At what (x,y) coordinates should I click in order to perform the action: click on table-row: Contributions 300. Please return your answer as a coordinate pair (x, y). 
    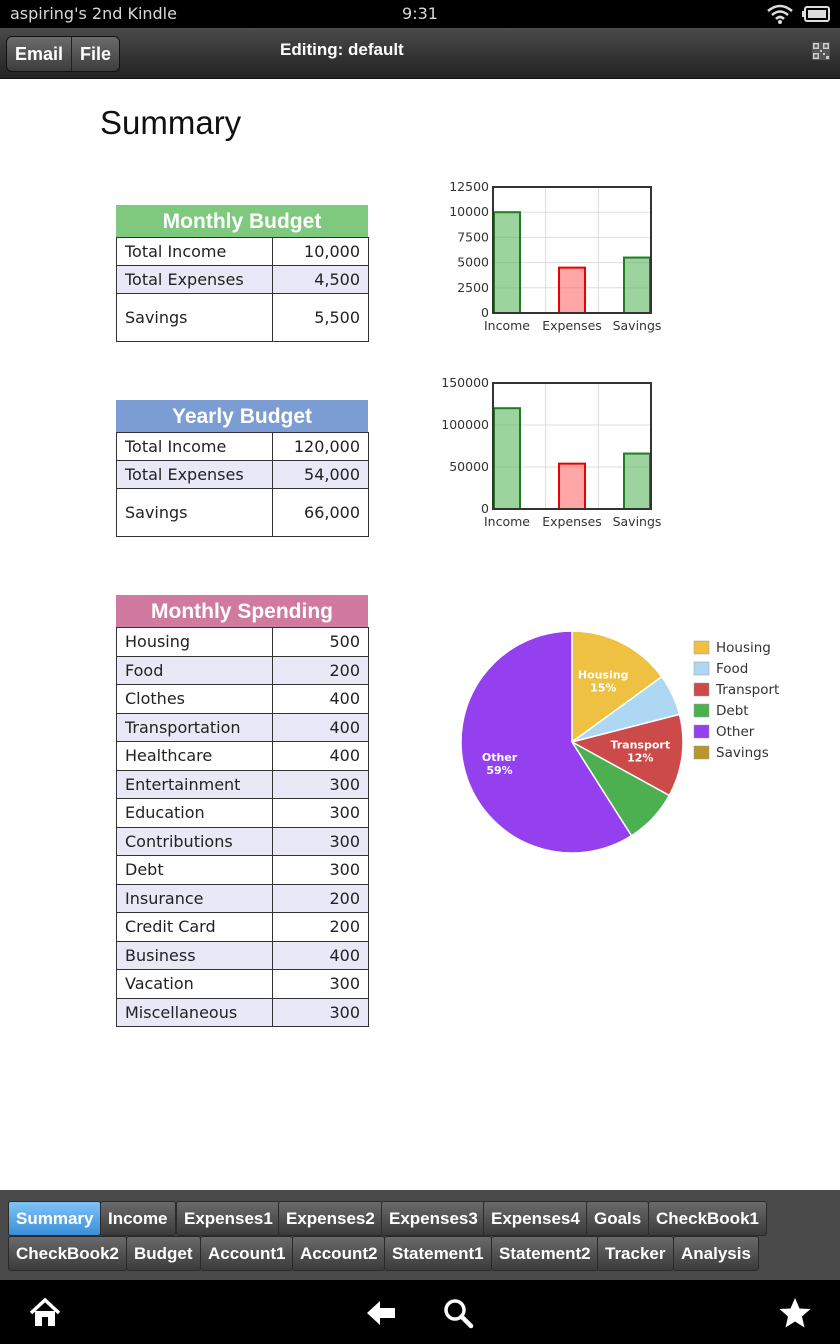
    Looking at the image, I should click on (242, 841).